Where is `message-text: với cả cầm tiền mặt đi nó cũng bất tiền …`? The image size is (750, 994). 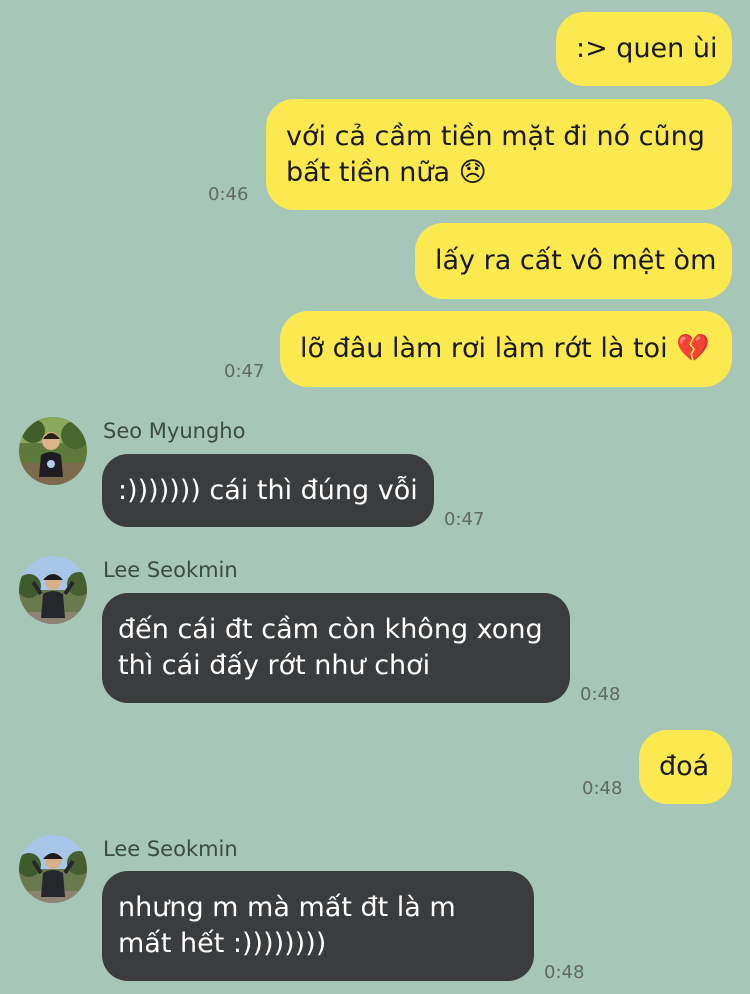 message-text: với cả cầm tiền mặt đi nó cũng bất tiền … is located at coordinates (495, 154).